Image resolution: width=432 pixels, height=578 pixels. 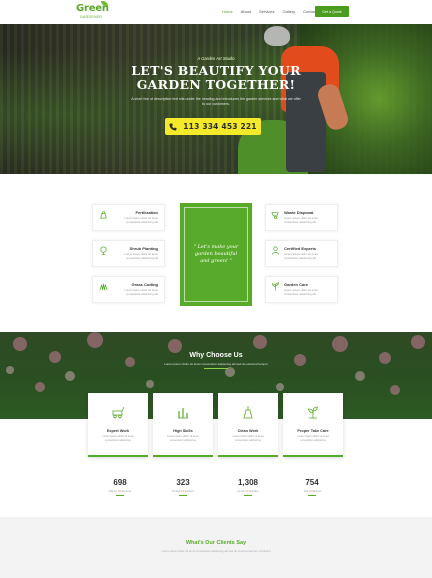 I want to click on stat-label: Acres Of Garden, so click(x=248, y=491).